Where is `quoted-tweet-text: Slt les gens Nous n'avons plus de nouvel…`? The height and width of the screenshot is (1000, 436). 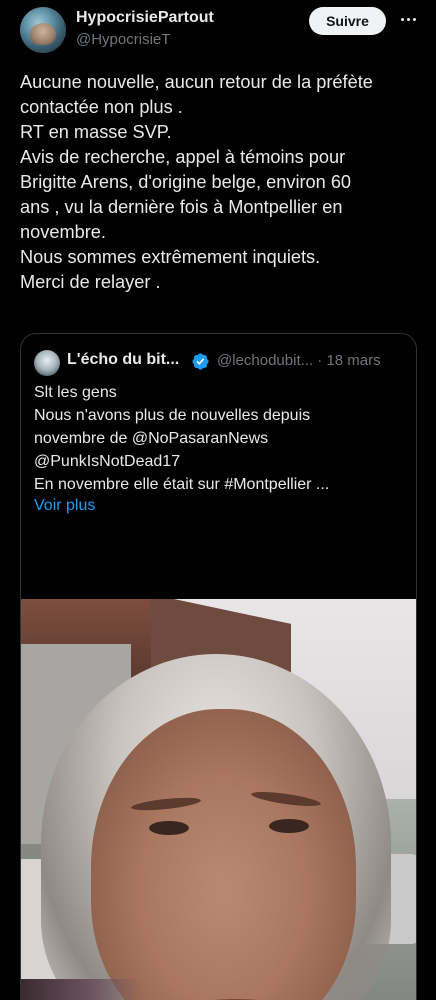 quoted-tweet-text: Slt les gens Nous n'avons plus de nouvel… is located at coordinates (221, 438).